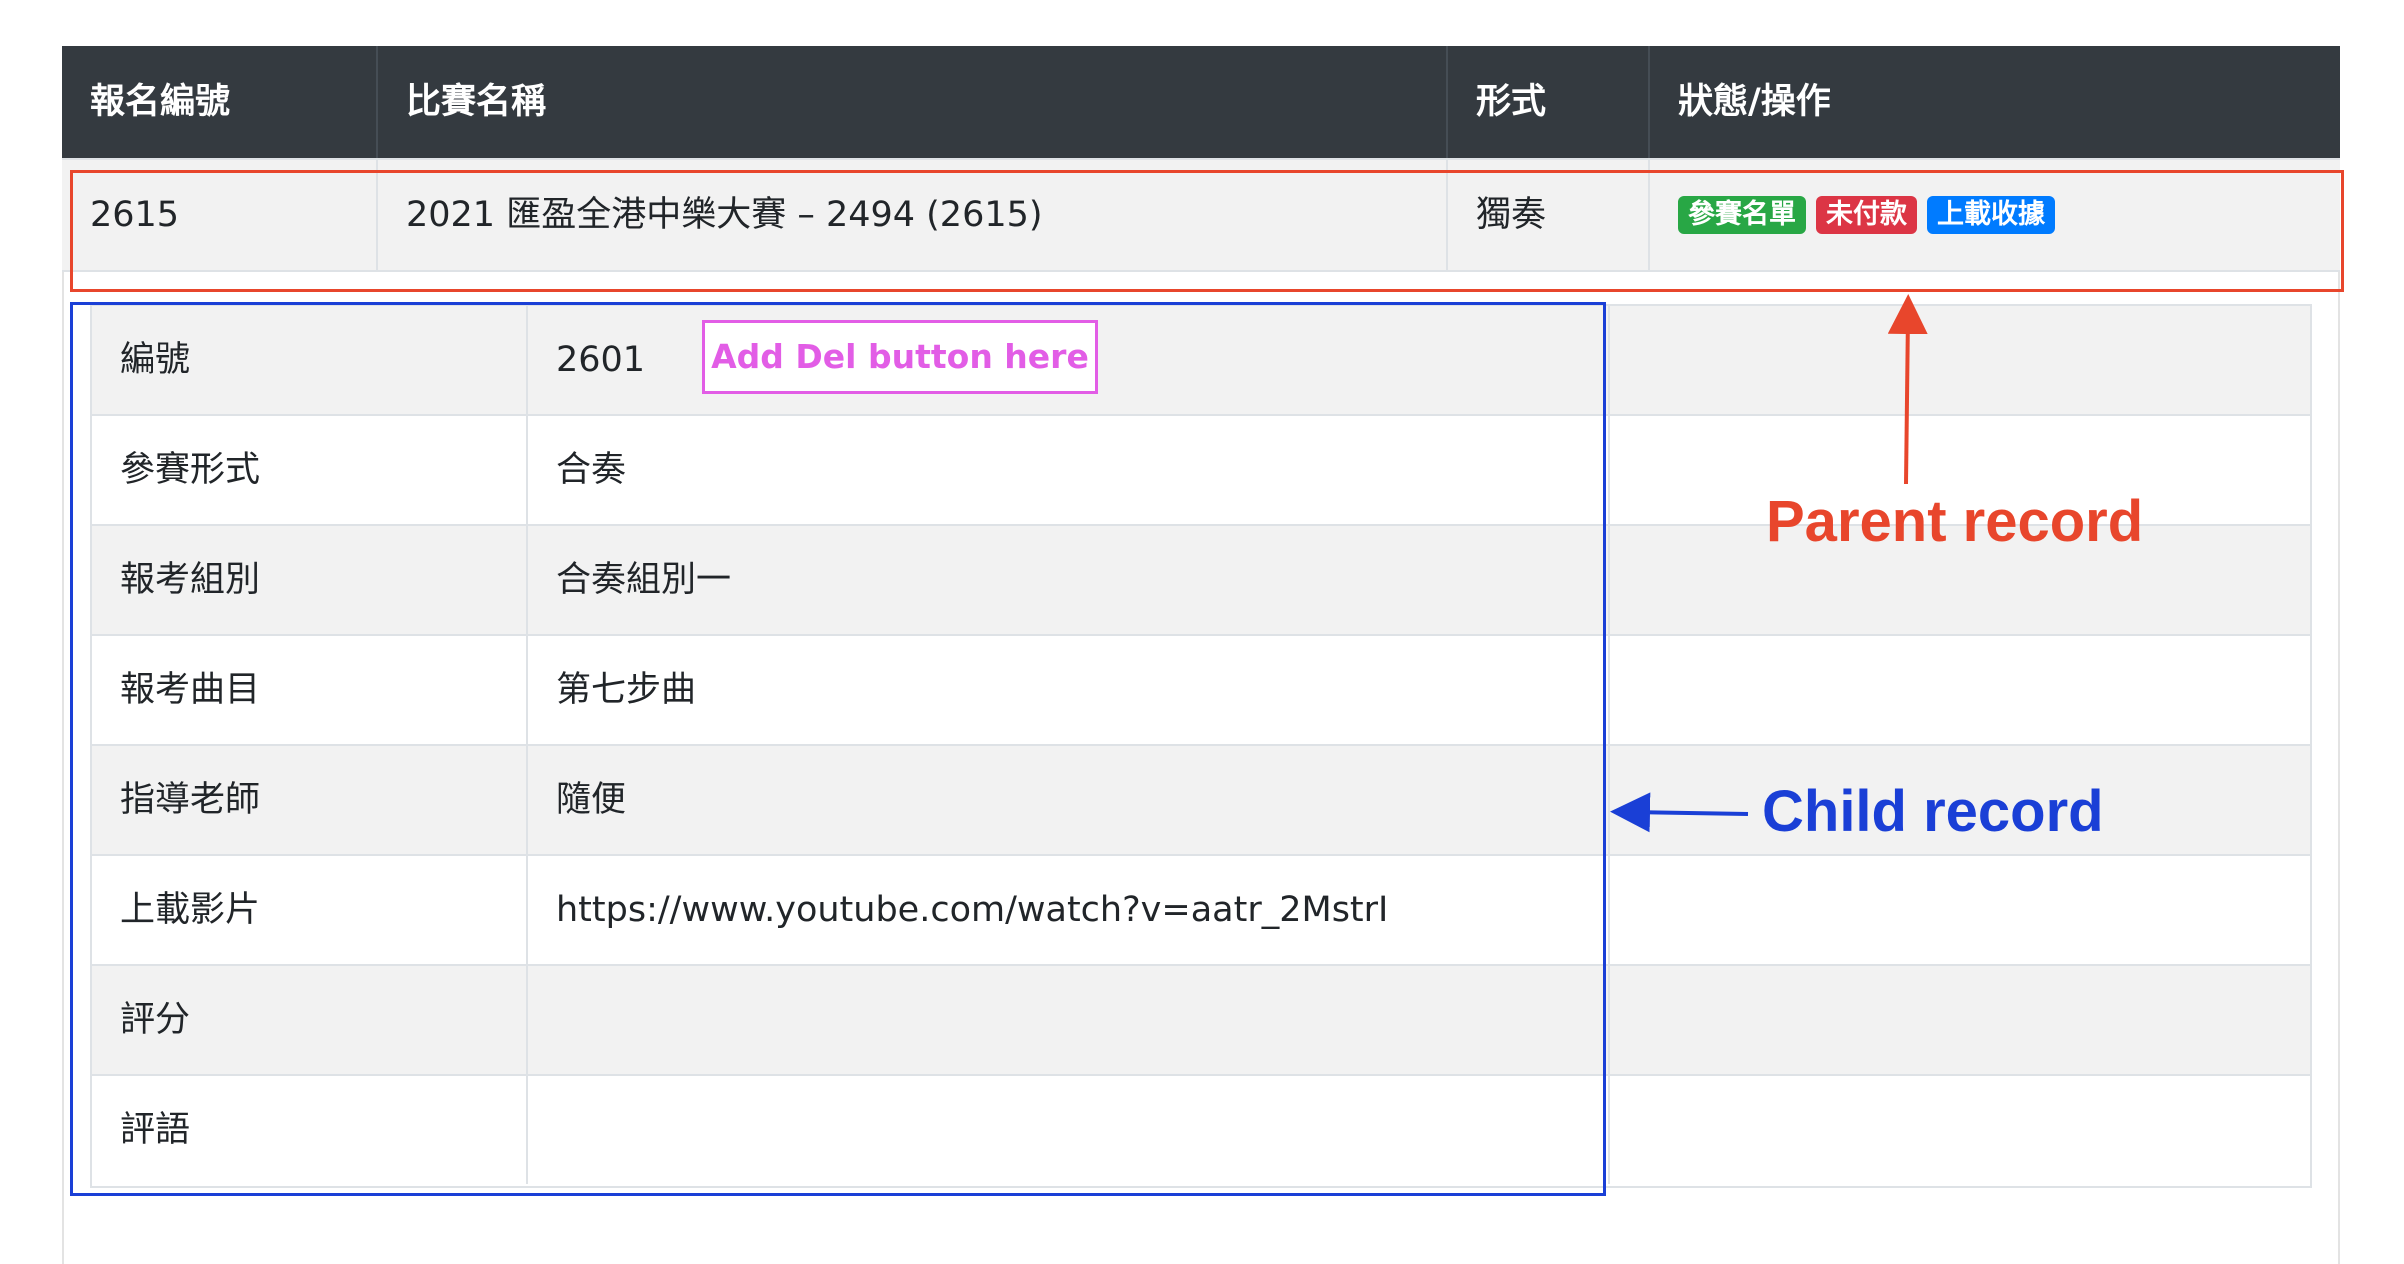  Describe the element at coordinates (1933, 811) in the screenshot. I see `child-record-label: Child record` at that location.